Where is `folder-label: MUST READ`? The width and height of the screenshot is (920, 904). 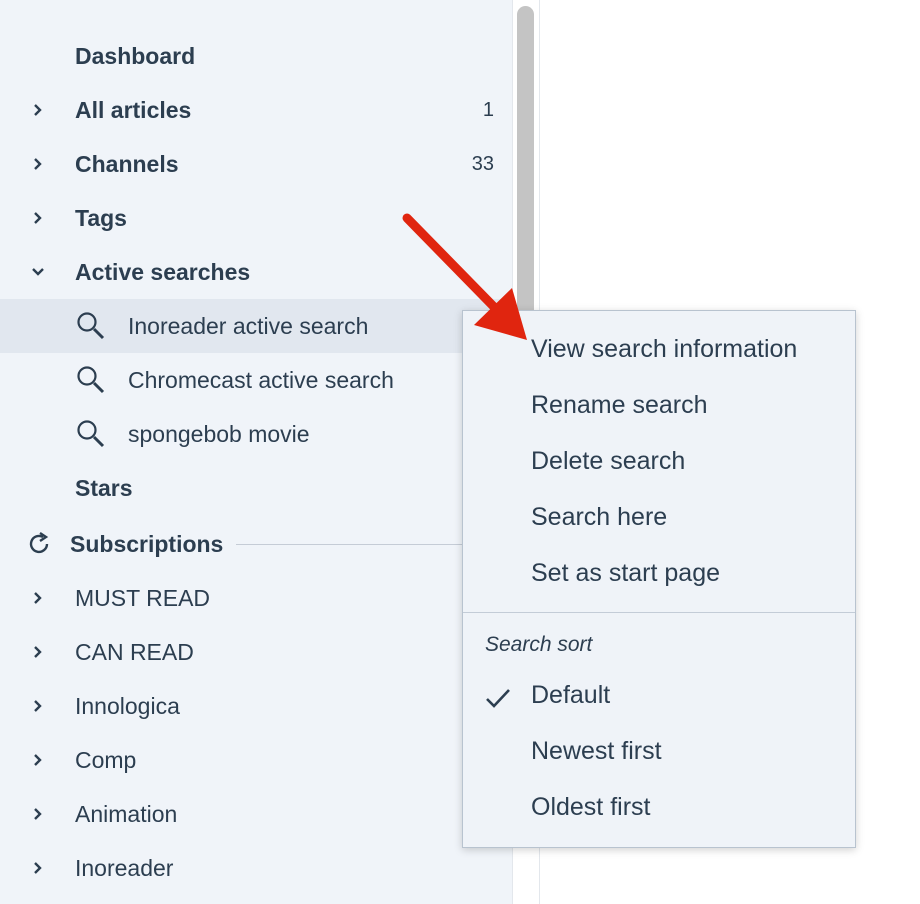 folder-label: MUST READ is located at coordinates (143, 597).